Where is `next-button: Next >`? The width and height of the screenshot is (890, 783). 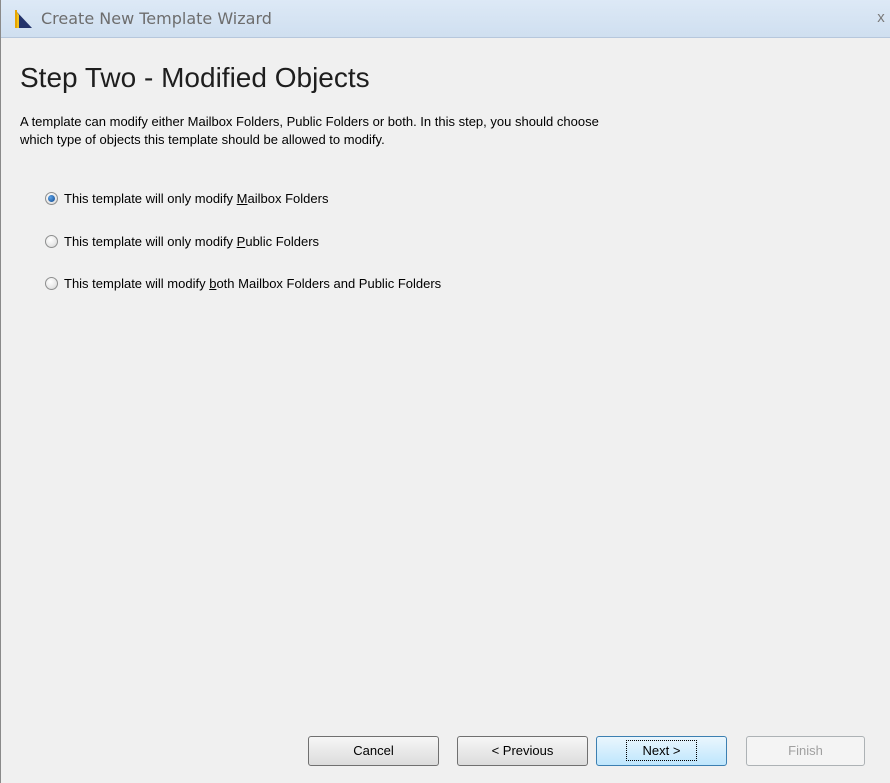
next-button: Next > is located at coordinates (661, 751).